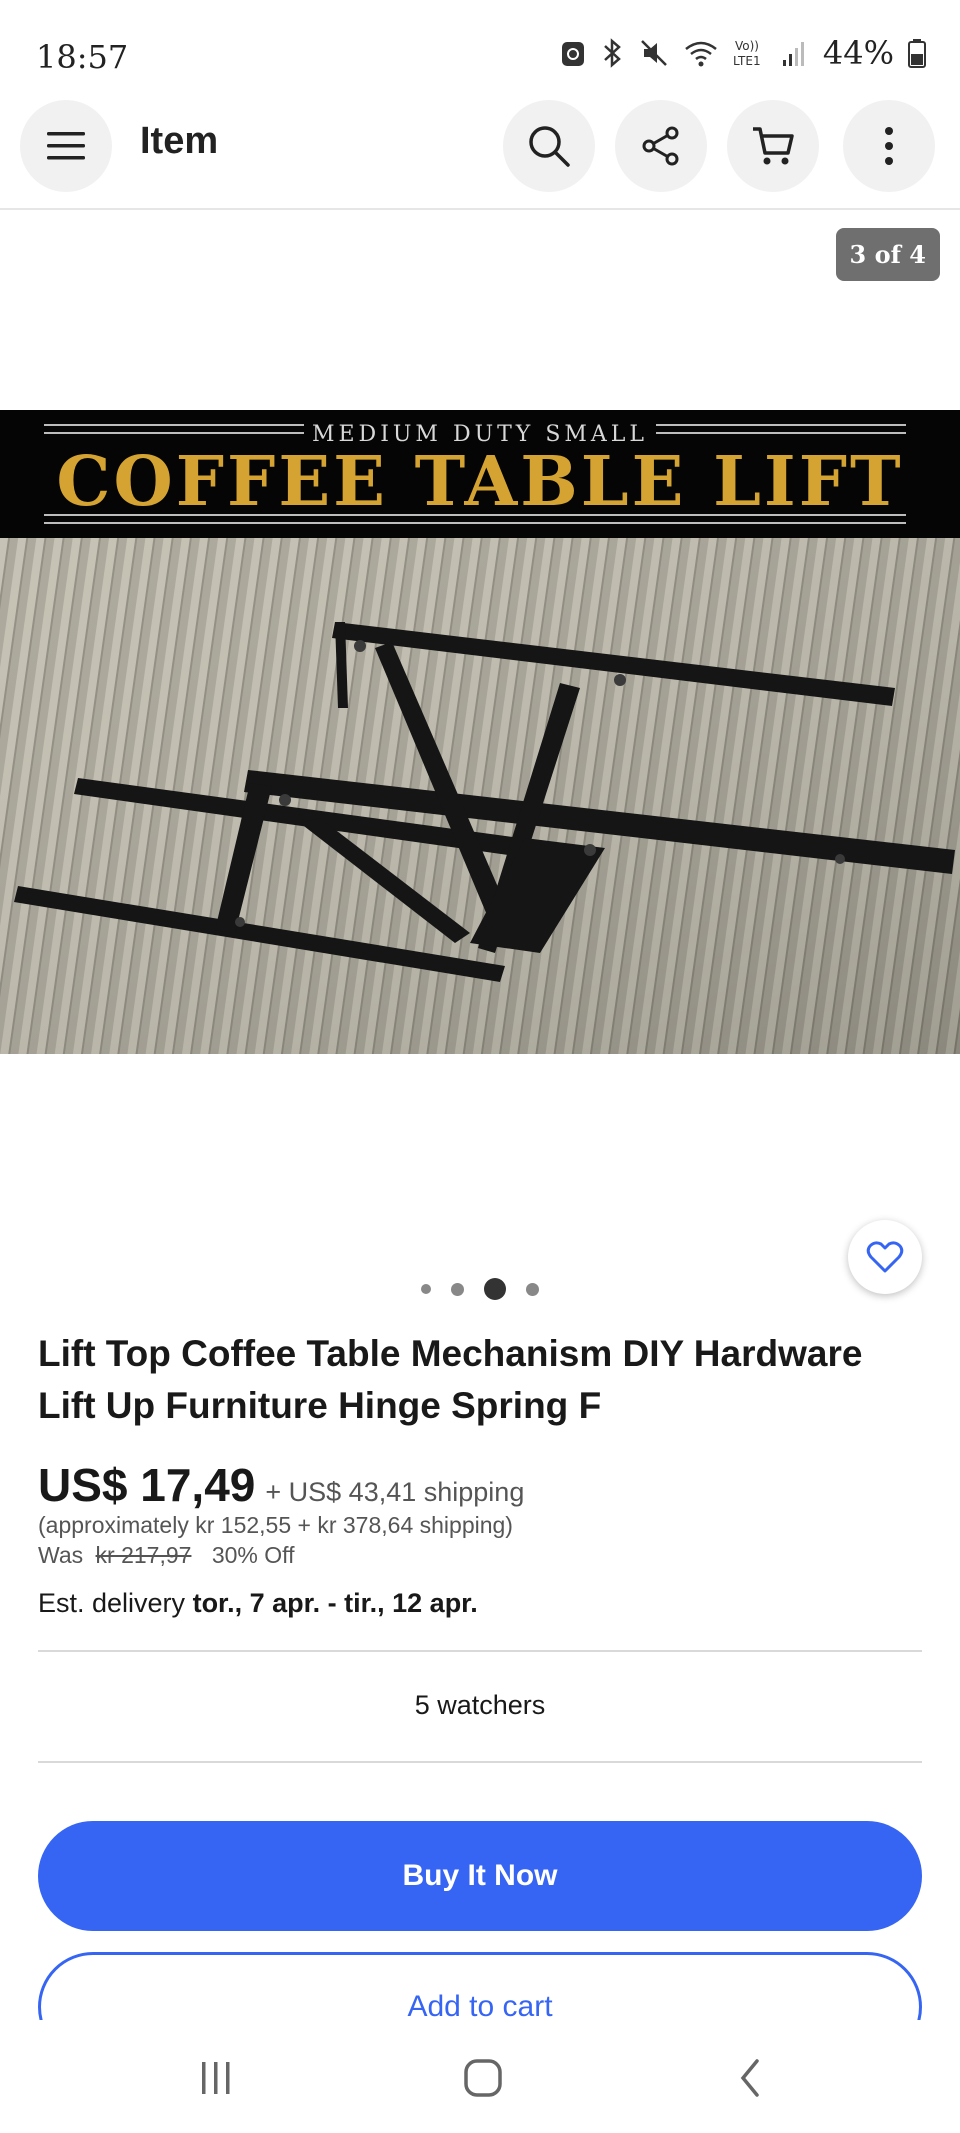  Describe the element at coordinates (747, 61) in the screenshot. I see `svg-text: LTE1` at that location.